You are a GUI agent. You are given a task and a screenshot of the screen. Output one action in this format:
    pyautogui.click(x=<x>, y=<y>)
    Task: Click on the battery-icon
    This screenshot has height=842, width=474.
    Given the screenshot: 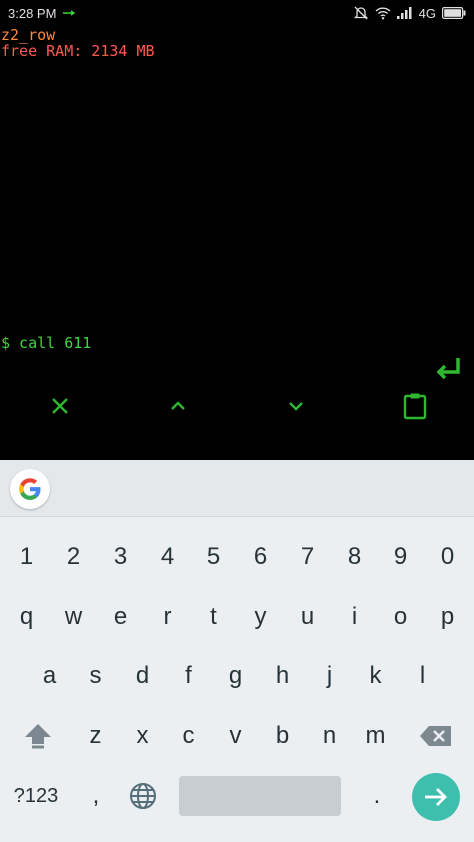 What is the action you would take?
    pyautogui.click(x=454, y=13)
    